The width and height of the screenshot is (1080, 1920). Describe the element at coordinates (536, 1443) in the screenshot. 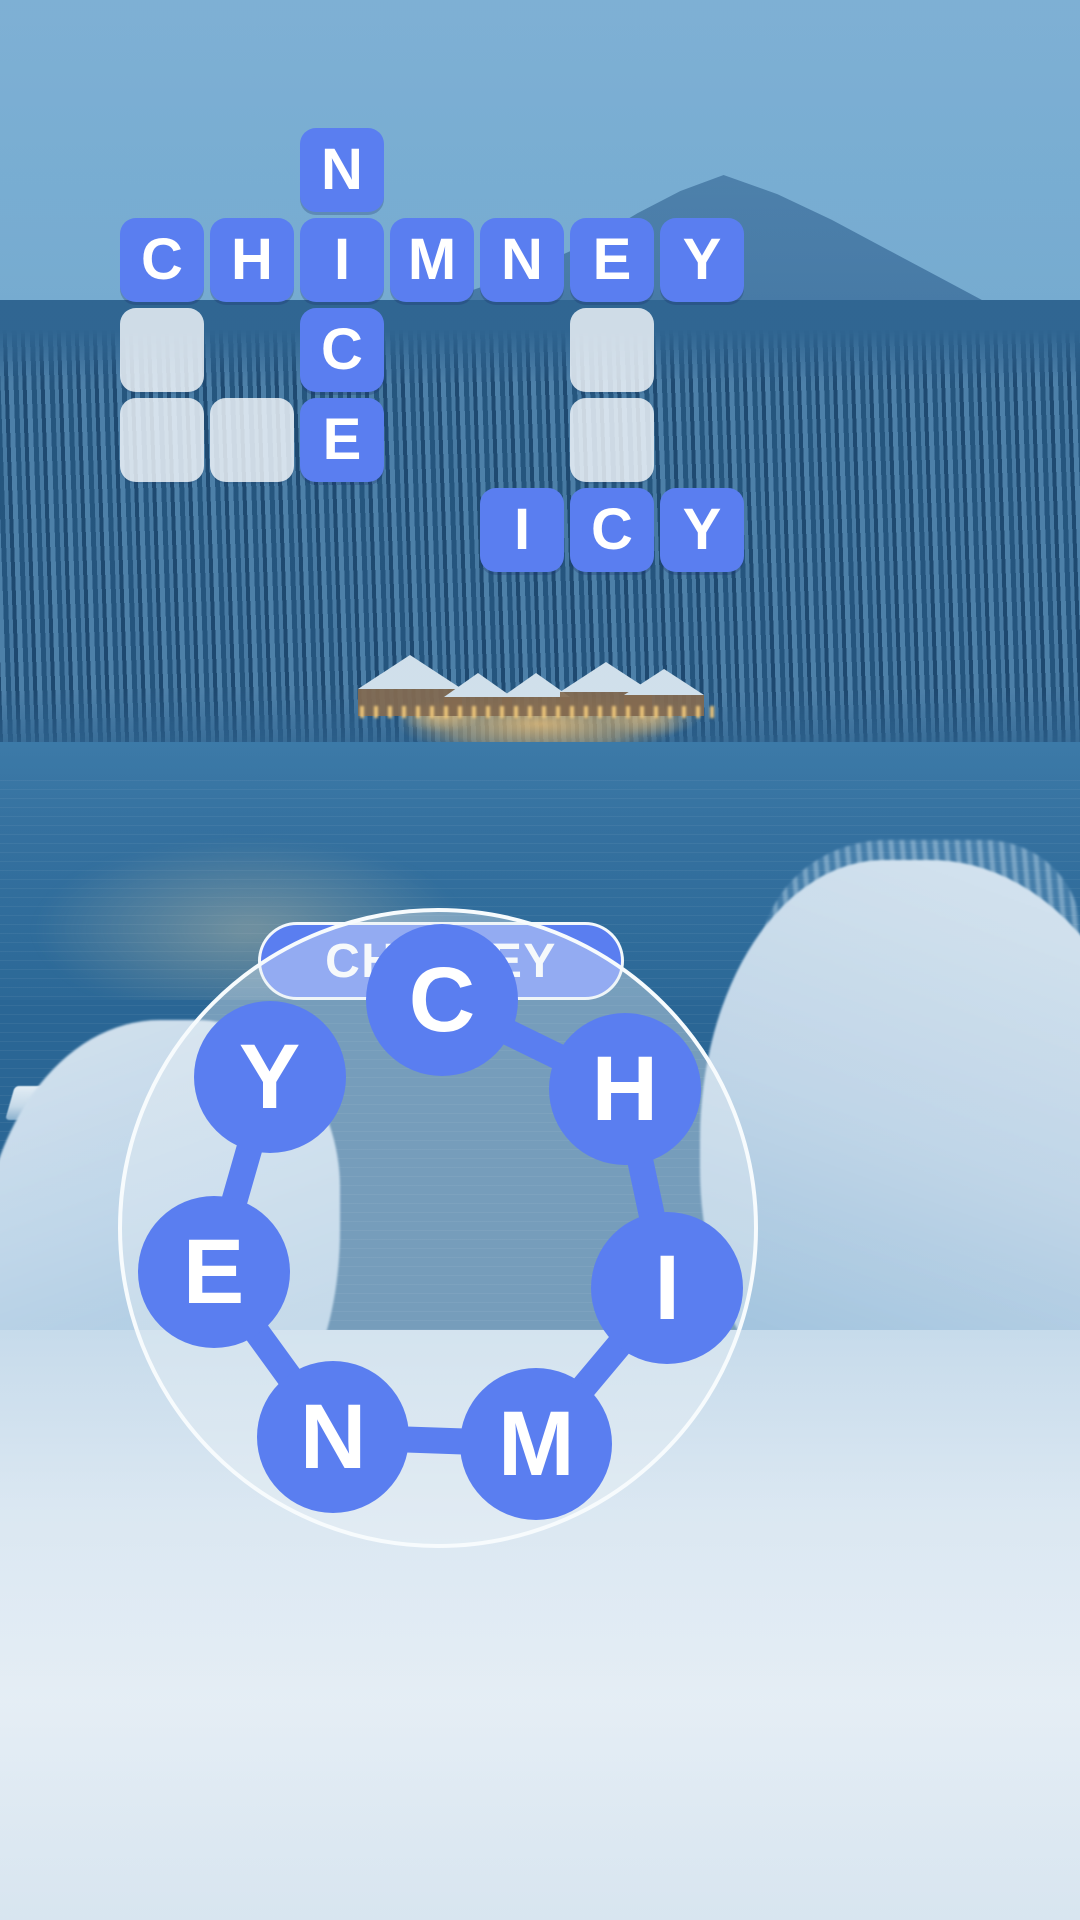

I see `wheel-letter-m: M` at that location.